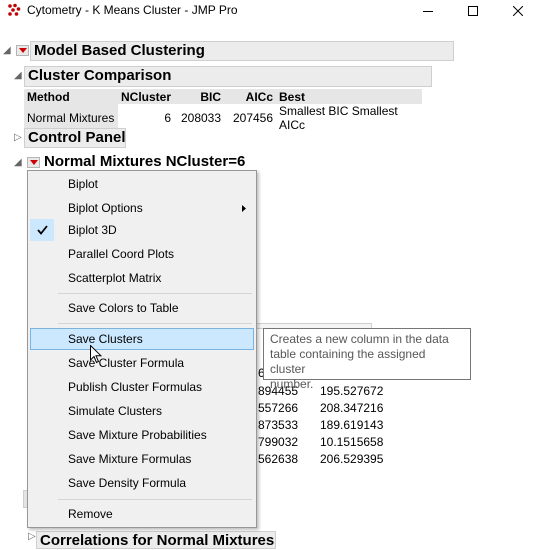 The width and height of the screenshot is (535, 550). I want to click on title-bar: Cytometry - K Means Cluster - JMP Pro, so click(267, 10).